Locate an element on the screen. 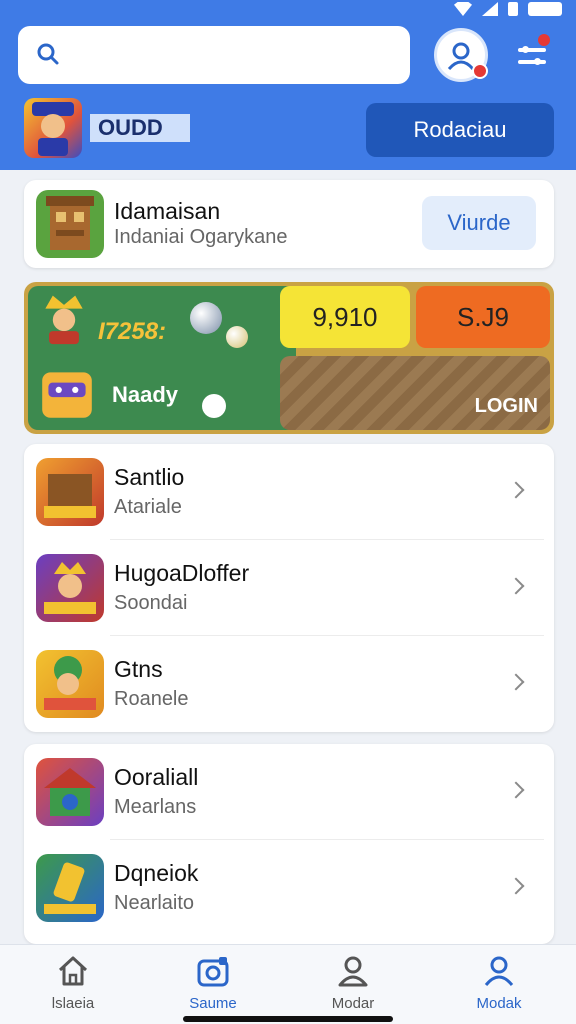 This screenshot has width=576, height=1024. list-item: HugoaDloffer Soondai is located at coordinates (289, 588).